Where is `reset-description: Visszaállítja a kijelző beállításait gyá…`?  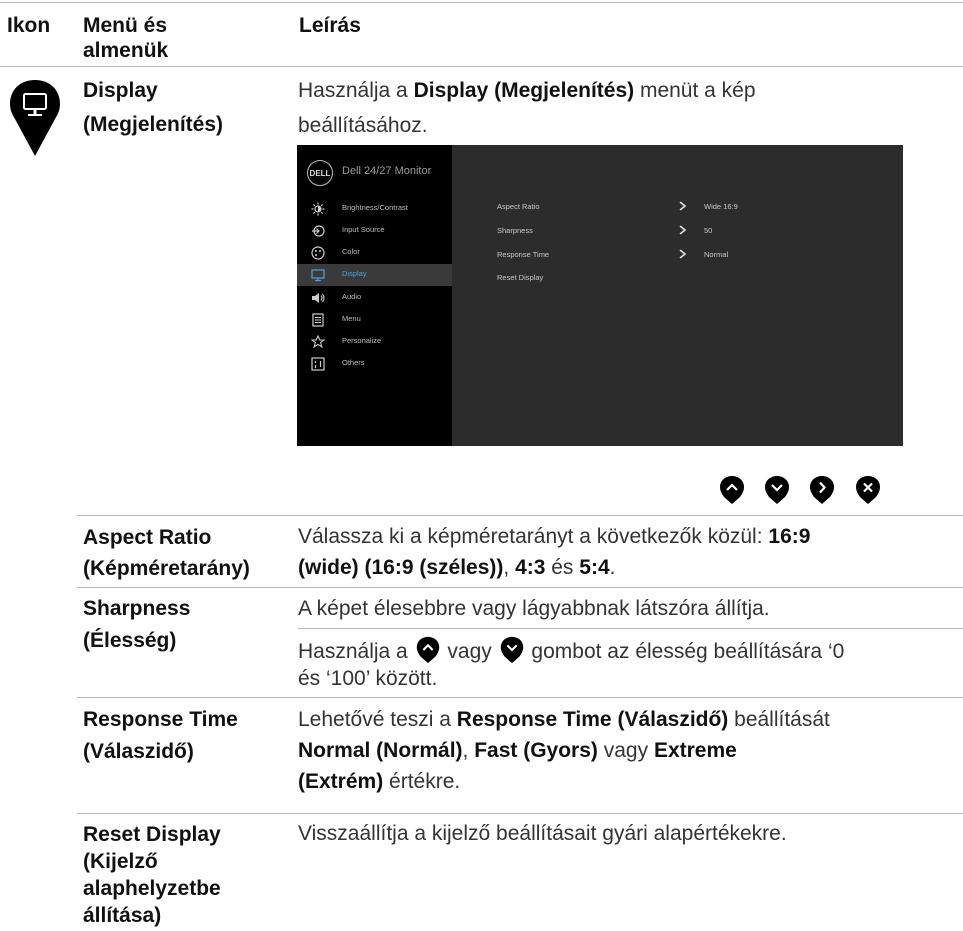 reset-description: Visszaállítja a kijelző beállításait gyá… is located at coordinates (542, 833).